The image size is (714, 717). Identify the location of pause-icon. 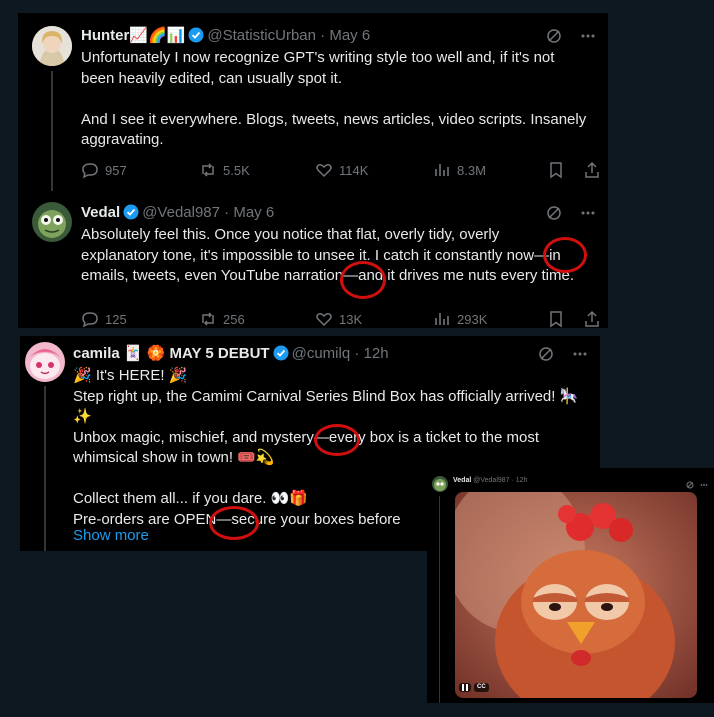
(465, 687).